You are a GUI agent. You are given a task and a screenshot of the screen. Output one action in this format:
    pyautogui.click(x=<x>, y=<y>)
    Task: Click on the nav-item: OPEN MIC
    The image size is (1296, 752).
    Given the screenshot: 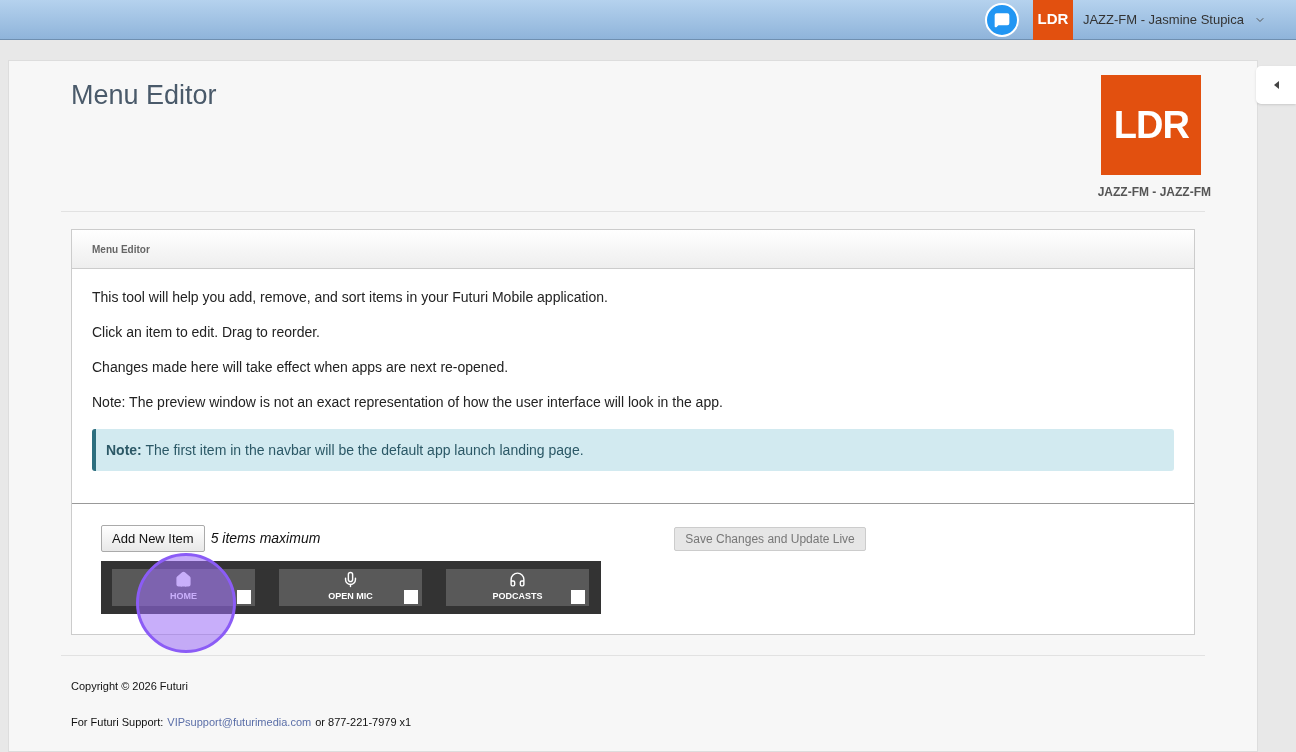 What is the action you would take?
    pyautogui.click(x=350, y=587)
    